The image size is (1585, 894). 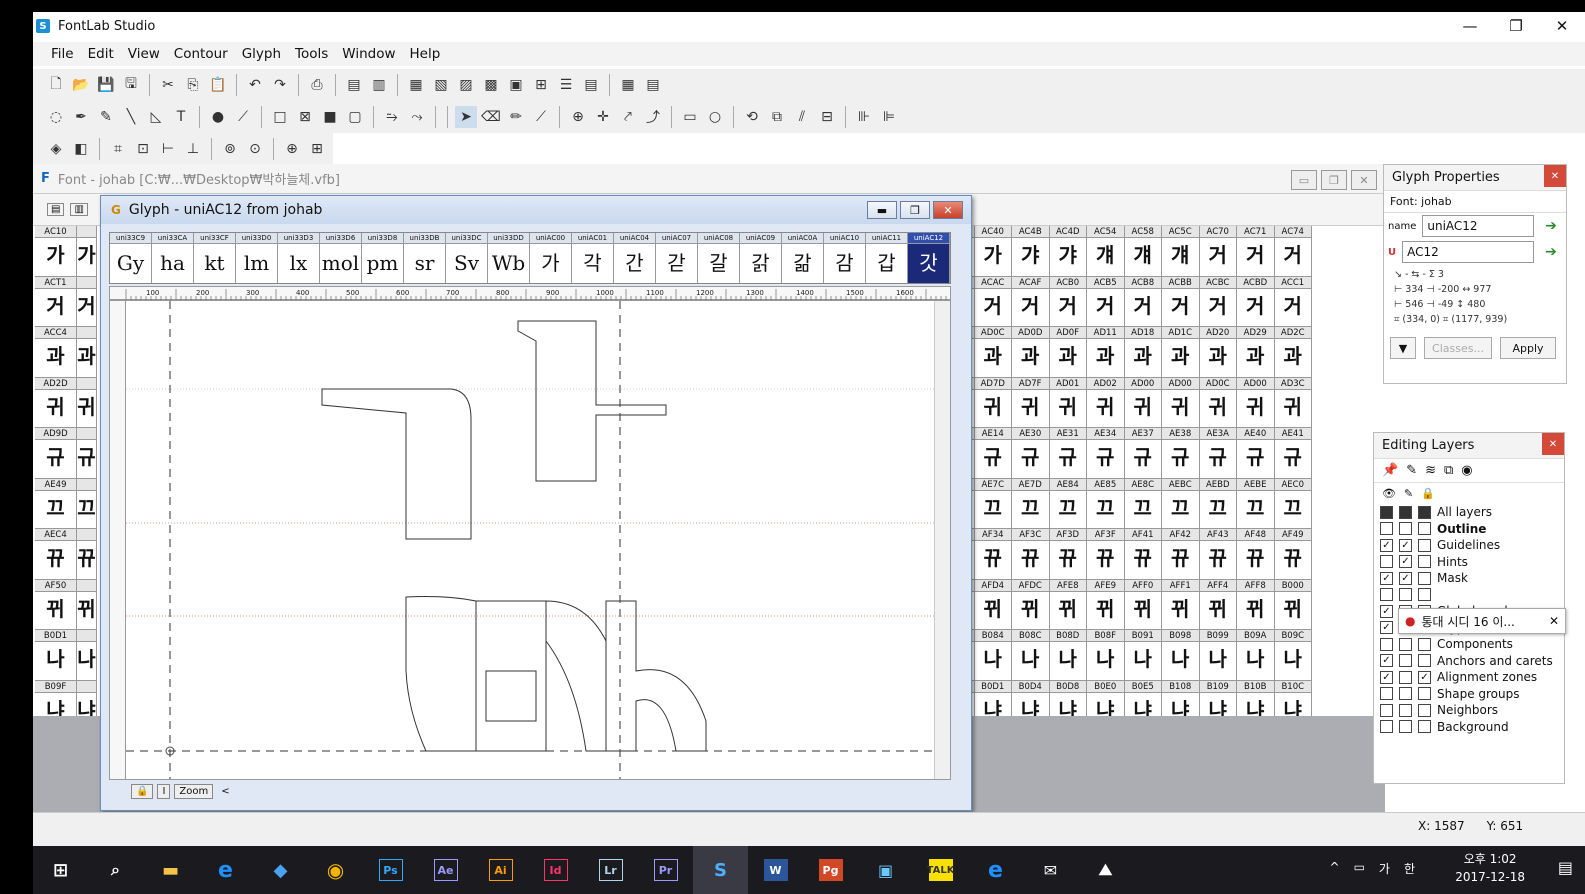 What do you see at coordinates (1256, 604) in the screenshot?
I see `glyph-cell: AFF8 뀌` at bounding box center [1256, 604].